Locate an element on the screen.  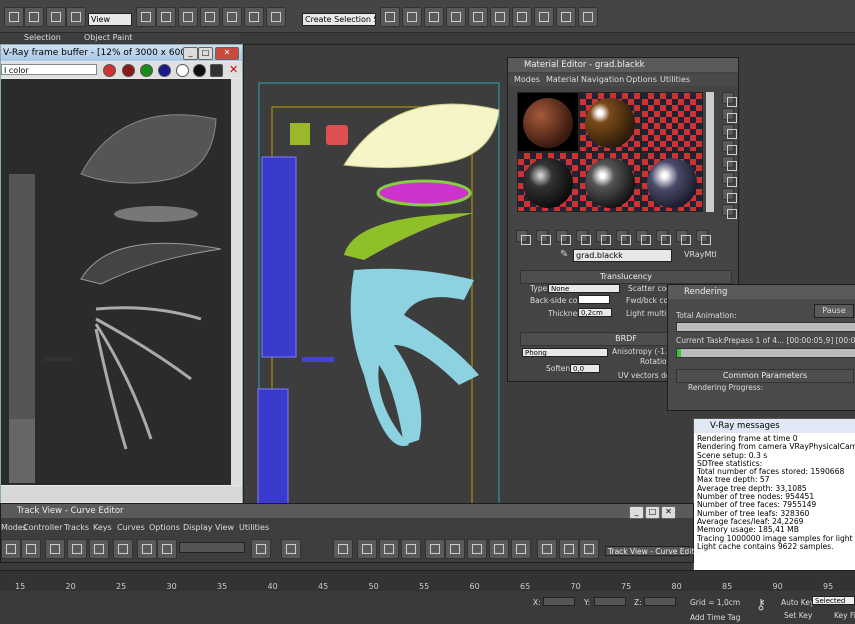
backside-color-swatch is located at coordinates (594, 299).